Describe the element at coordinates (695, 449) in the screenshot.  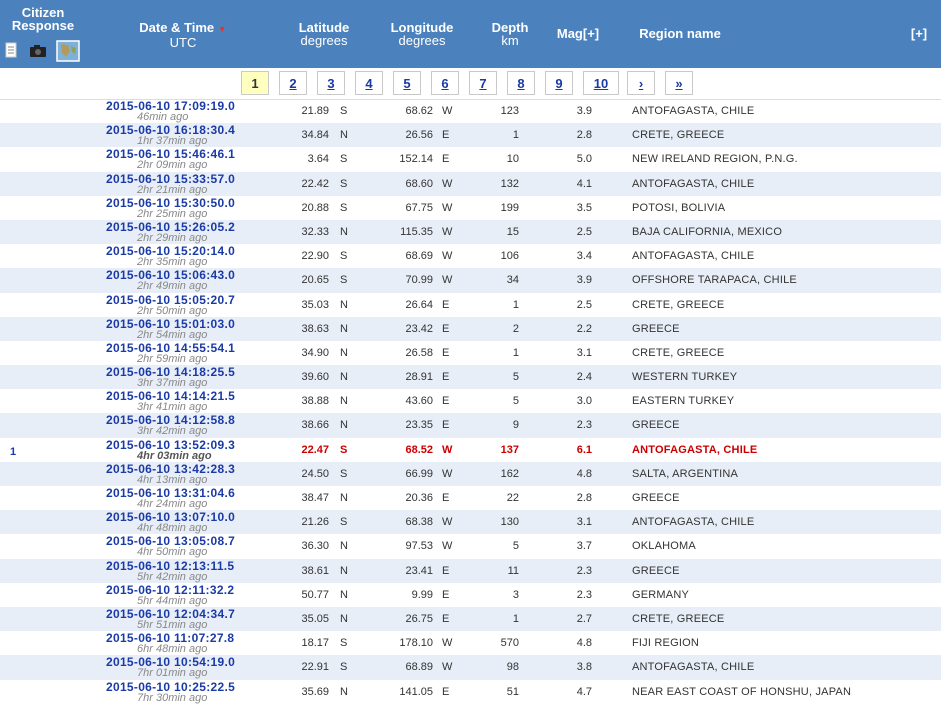
I see `region-name: ANTOFAGASTA, CHILE` at that location.